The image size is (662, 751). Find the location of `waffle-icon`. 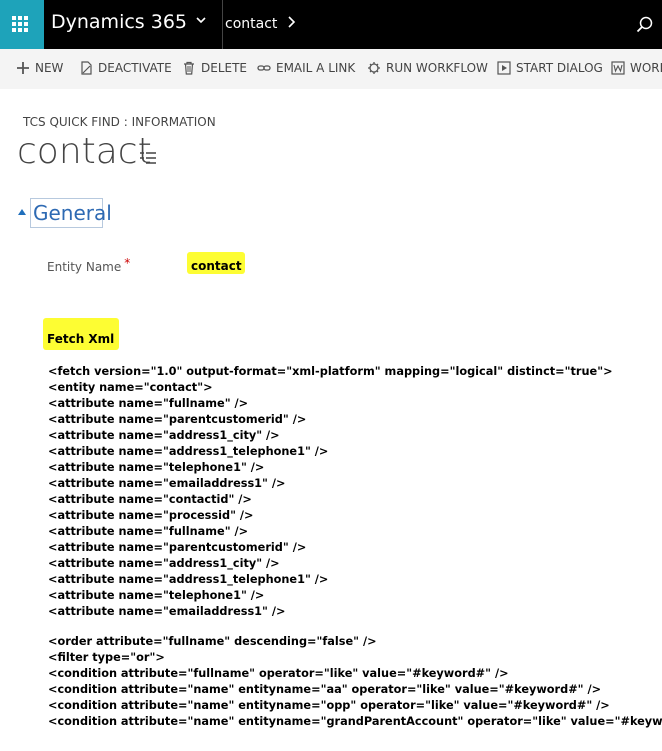

waffle-icon is located at coordinates (20, 24).